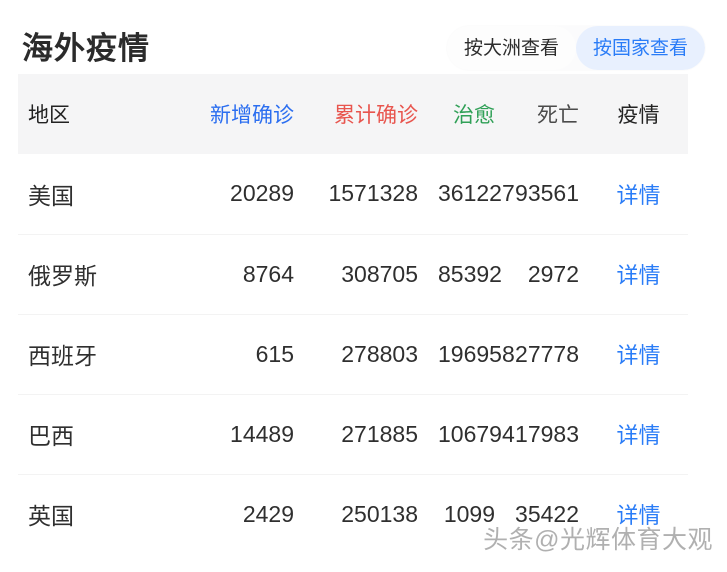 This screenshot has height=572, width=727. What do you see at coordinates (466, 514) in the screenshot?
I see `cell-cured: 1099` at bounding box center [466, 514].